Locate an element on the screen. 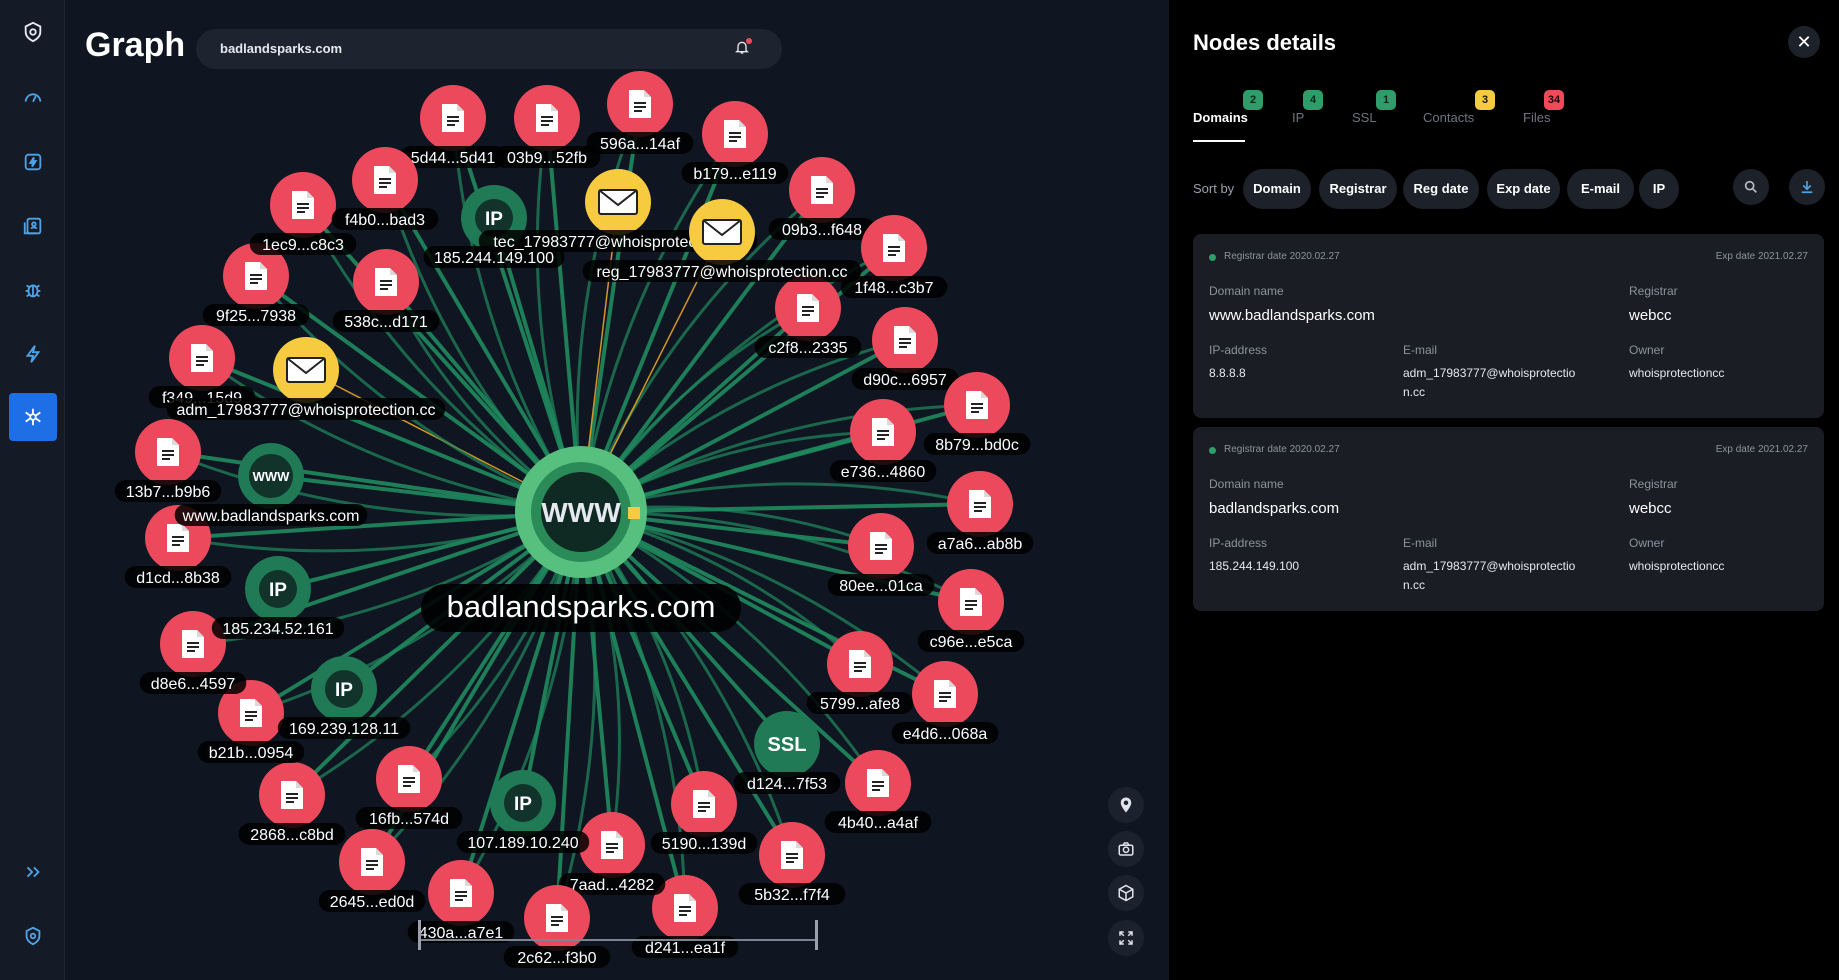 This screenshot has width=1839, height=980. active-tab-underline is located at coordinates (1219, 141).